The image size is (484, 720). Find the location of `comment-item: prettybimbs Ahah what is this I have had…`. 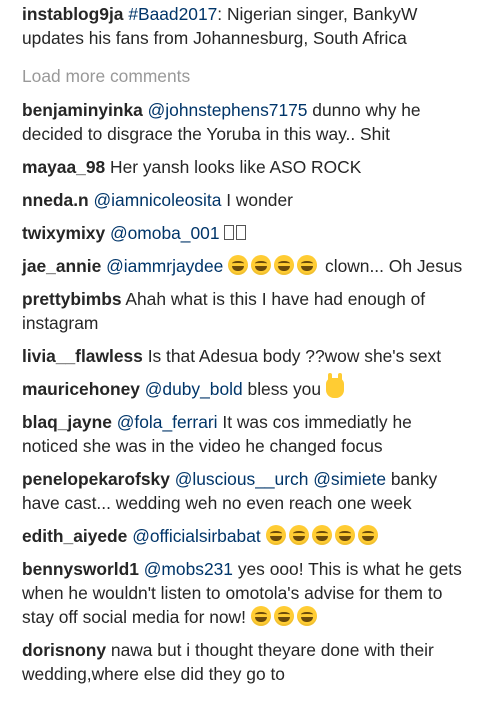

comment-item: prettybimbs Ahah what is this I have had… is located at coordinates (244, 311).